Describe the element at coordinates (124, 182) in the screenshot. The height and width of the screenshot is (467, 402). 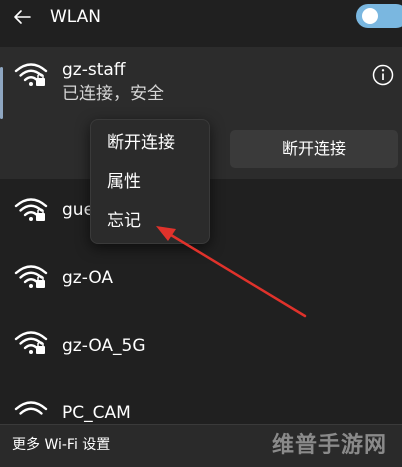
I see `menu-item-properties: 属性` at that location.